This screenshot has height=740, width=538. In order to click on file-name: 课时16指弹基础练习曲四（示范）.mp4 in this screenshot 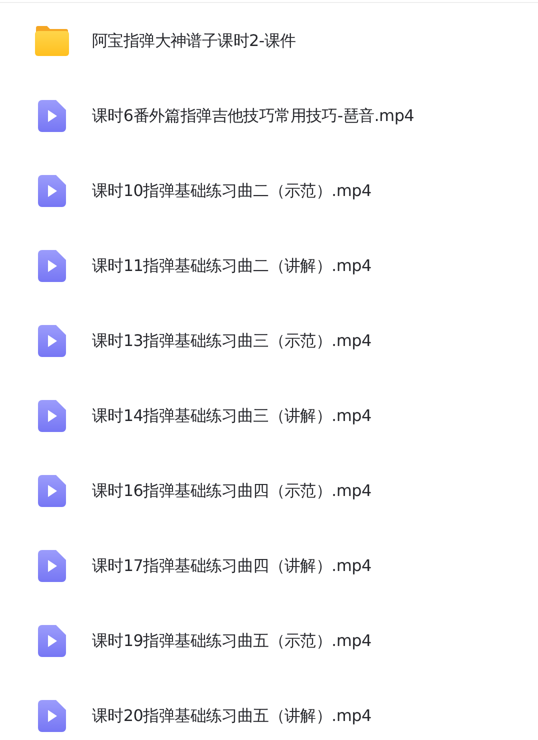, I will do `click(232, 490)`.